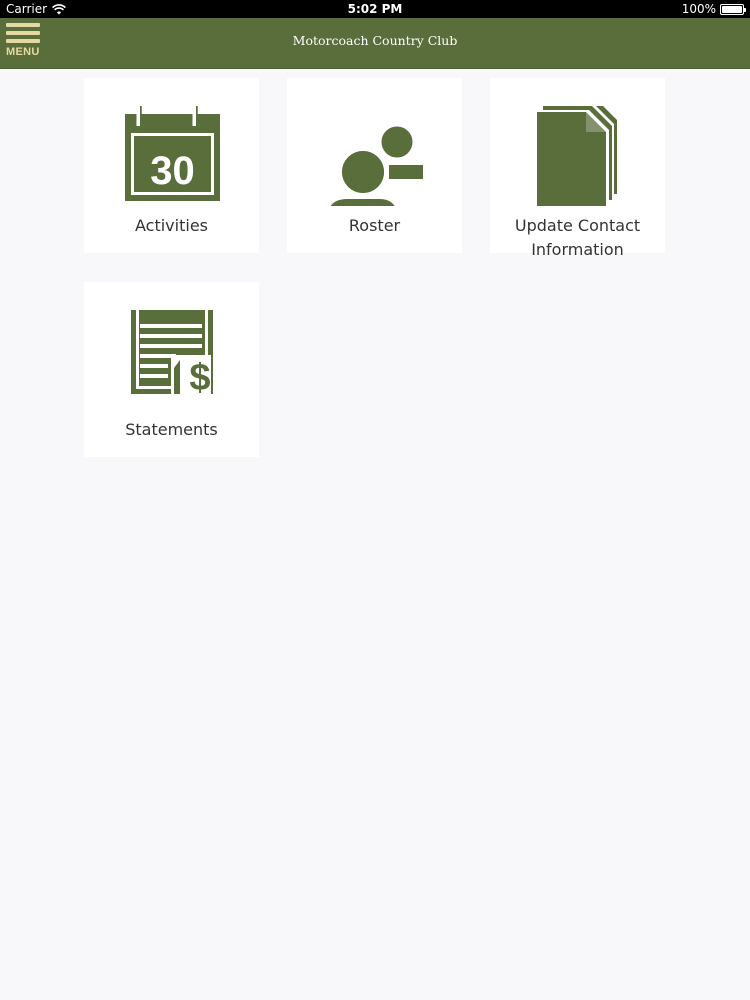 This screenshot has height=1000, width=750. I want to click on menu-button: MENU, so click(24, 43).